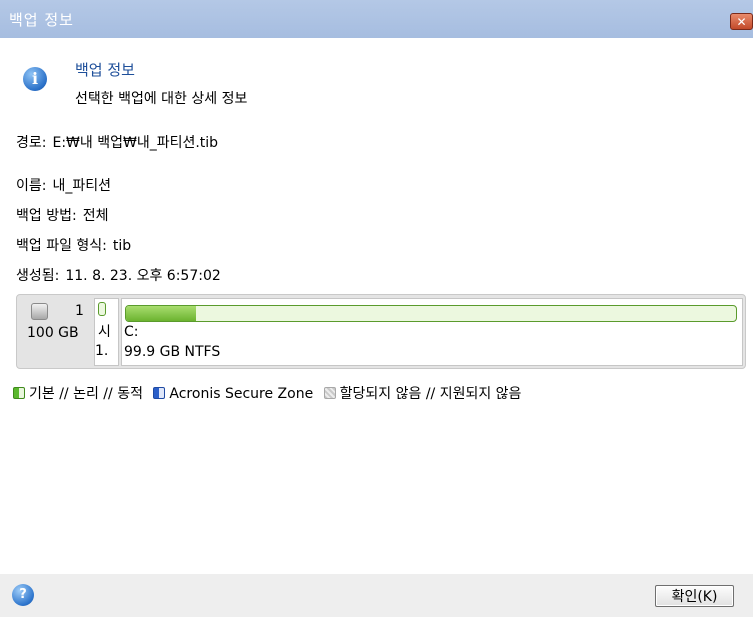 This screenshot has width=753, height=617. I want to click on ok-button: 확인(K), so click(694, 596).